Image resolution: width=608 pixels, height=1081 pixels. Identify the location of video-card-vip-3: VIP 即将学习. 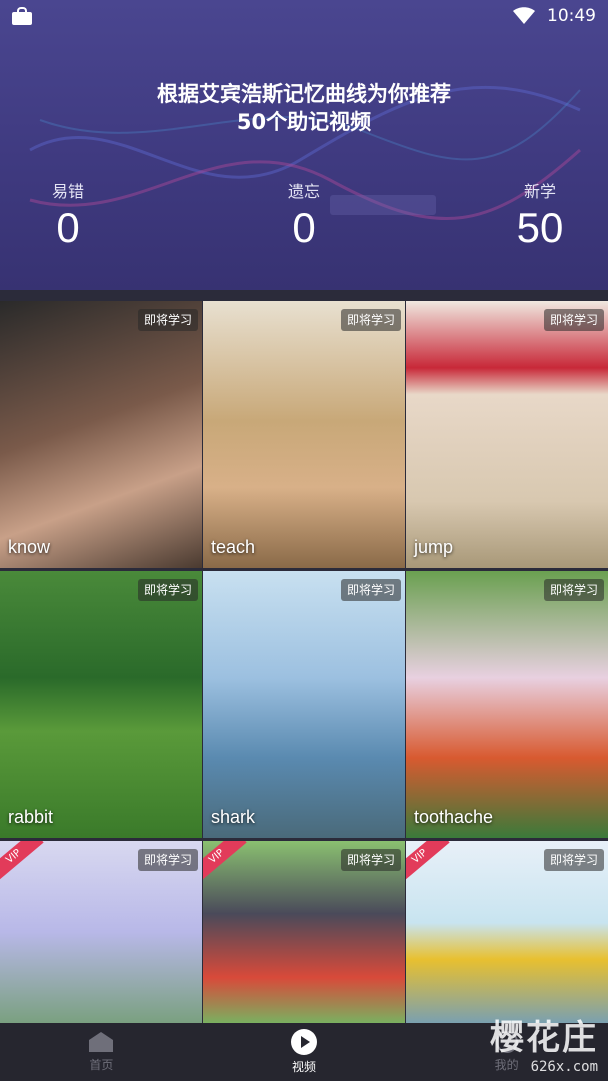
(507, 932).